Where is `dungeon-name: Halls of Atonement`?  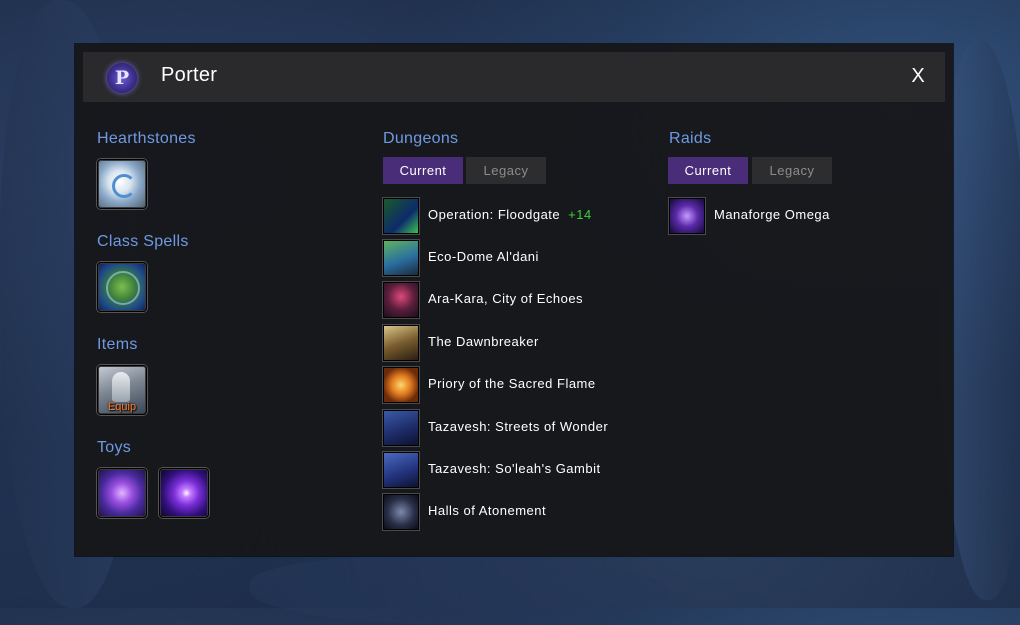 dungeon-name: Halls of Atonement is located at coordinates (487, 510).